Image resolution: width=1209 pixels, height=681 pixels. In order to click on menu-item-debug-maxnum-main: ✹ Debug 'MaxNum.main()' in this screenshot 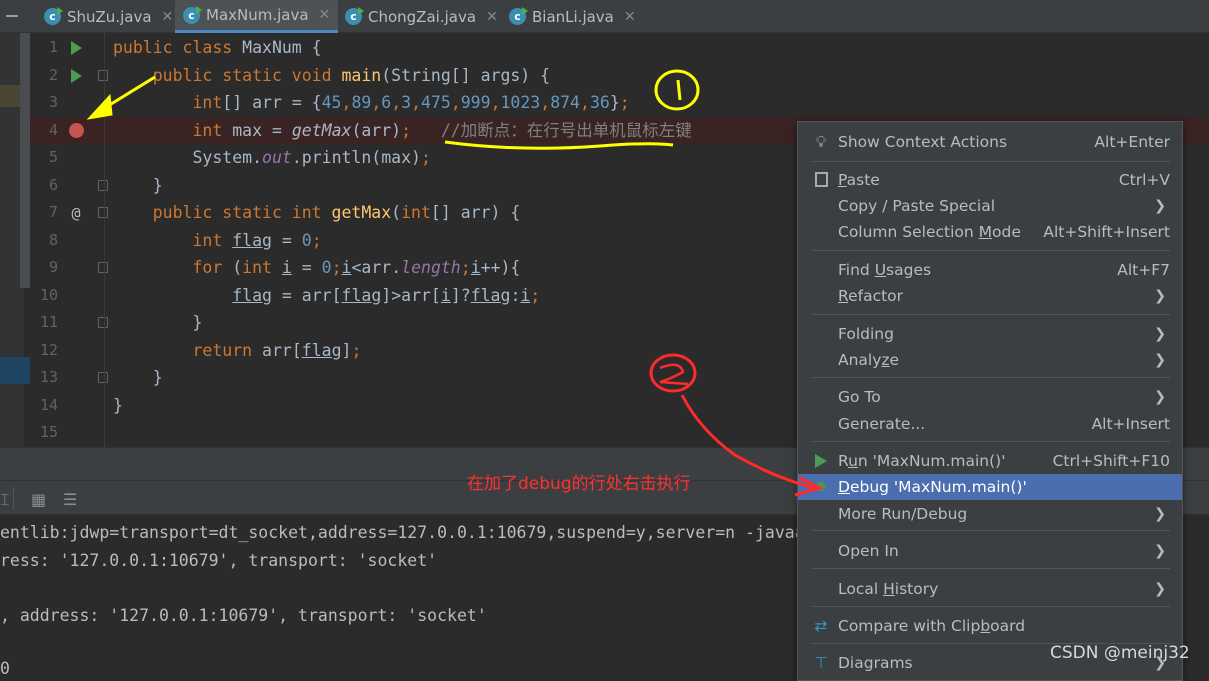, I will do `click(990, 487)`.